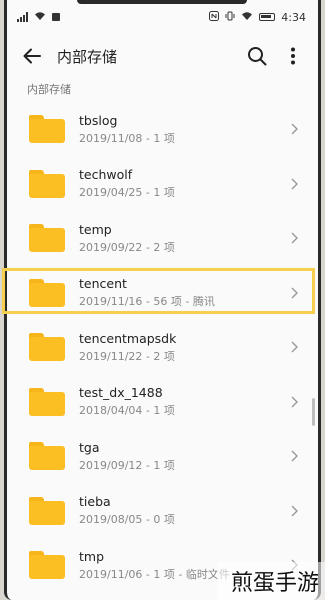  What do you see at coordinates (127, 193) in the screenshot?
I see `folder-info: 2019/04/25 - 1 项` at bounding box center [127, 193].